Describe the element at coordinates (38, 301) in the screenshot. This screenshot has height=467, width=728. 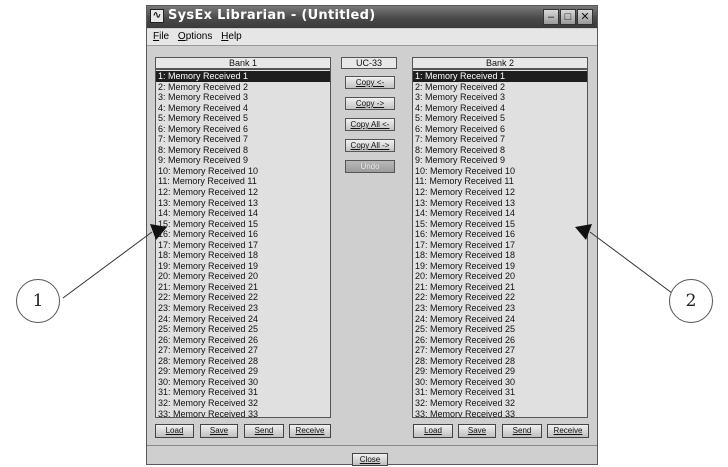
I see `callout-1: 1` at that location.